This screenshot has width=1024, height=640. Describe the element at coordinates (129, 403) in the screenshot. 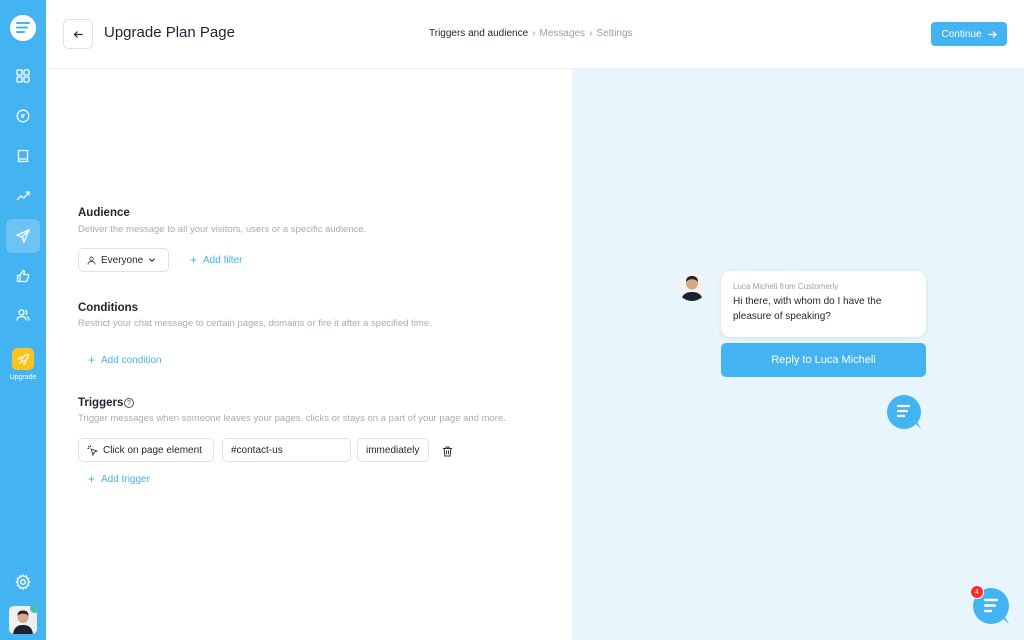

I see `help-icon: ?` at that location.